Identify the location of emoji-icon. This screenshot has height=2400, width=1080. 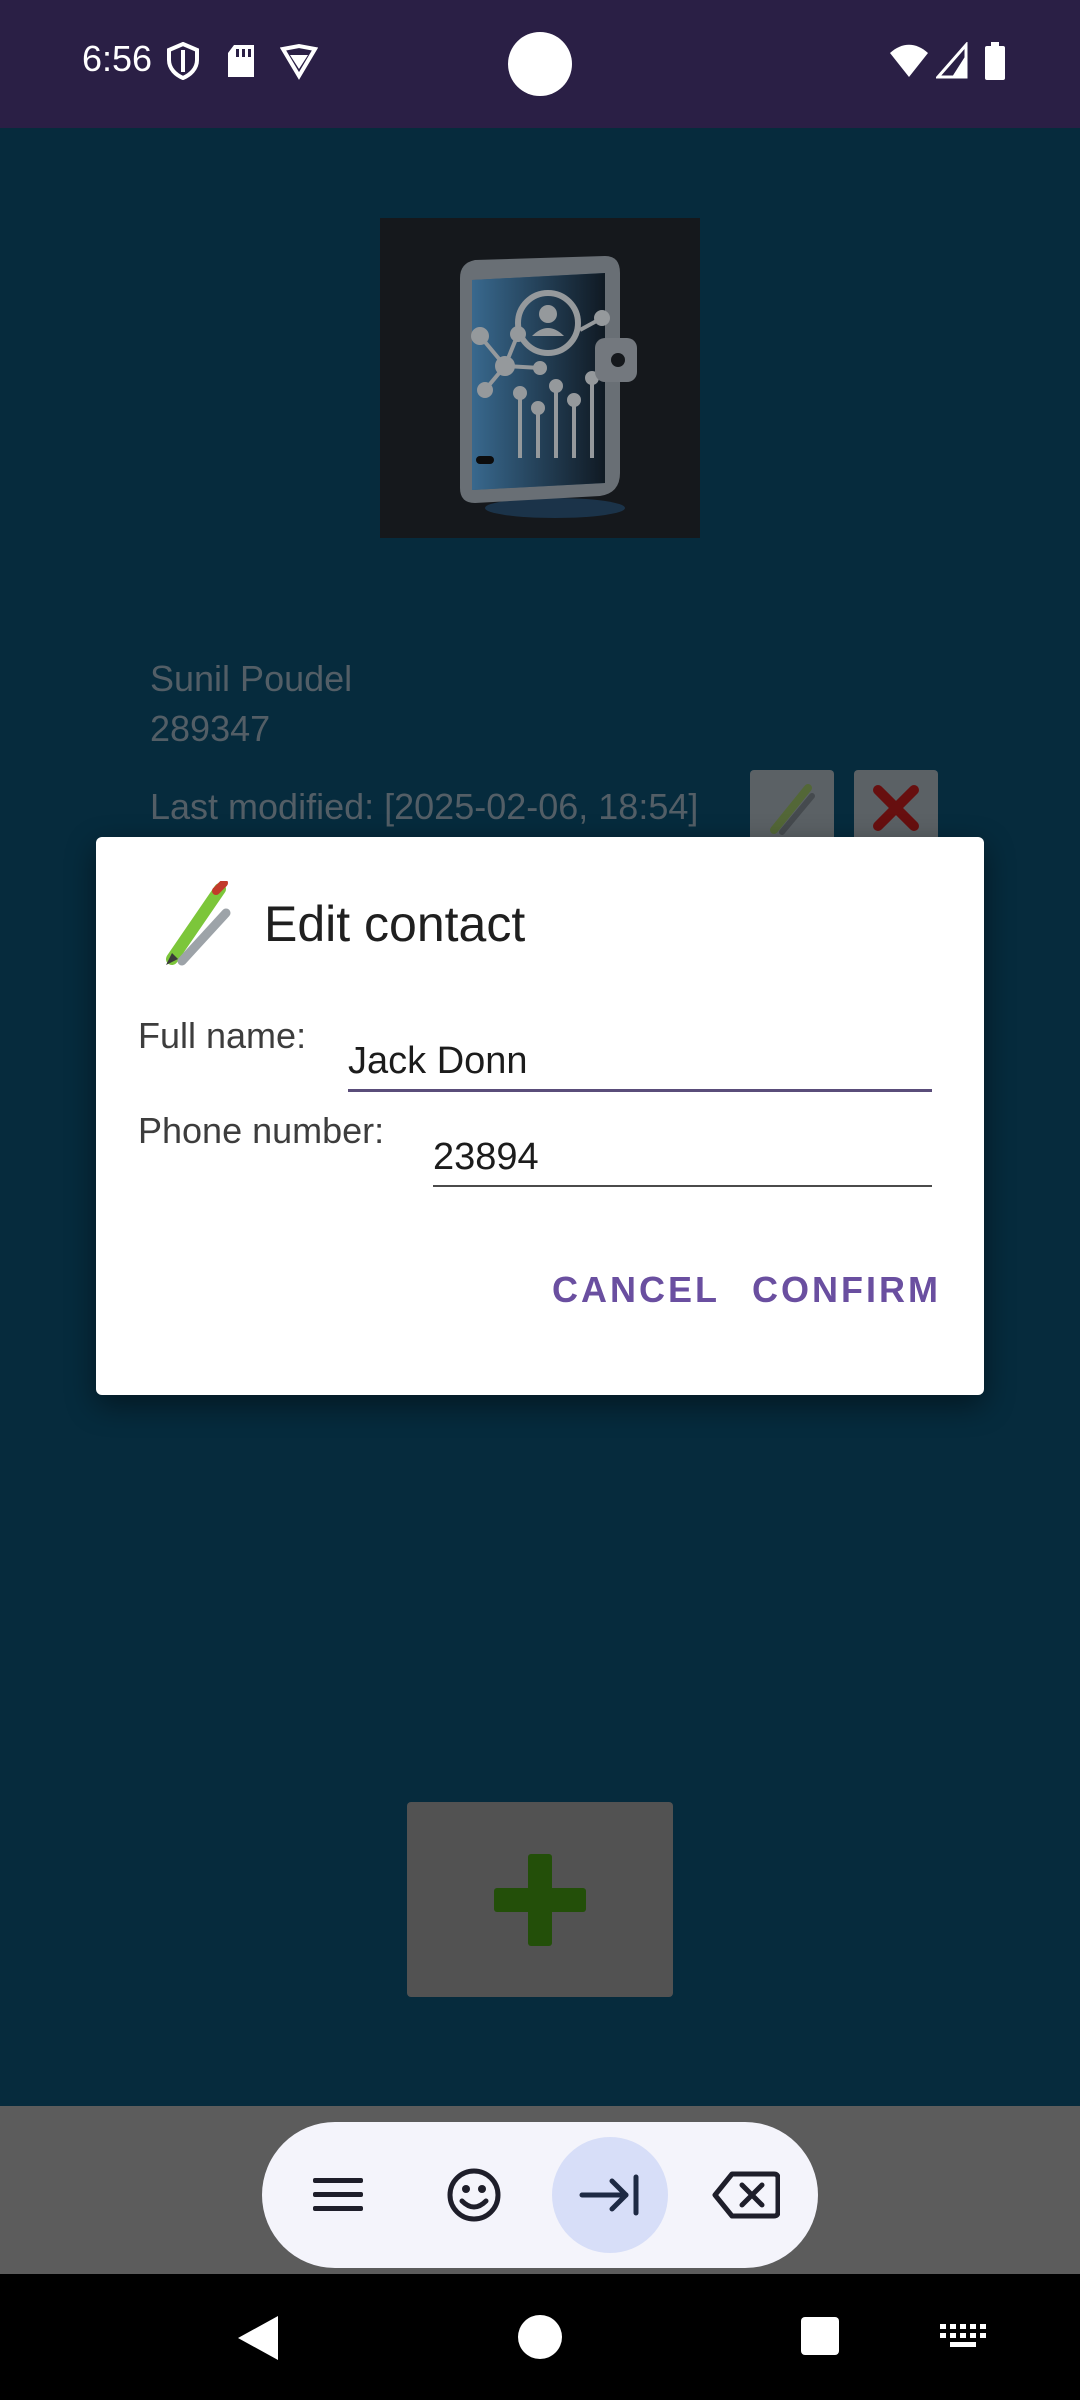
(474, 2195).